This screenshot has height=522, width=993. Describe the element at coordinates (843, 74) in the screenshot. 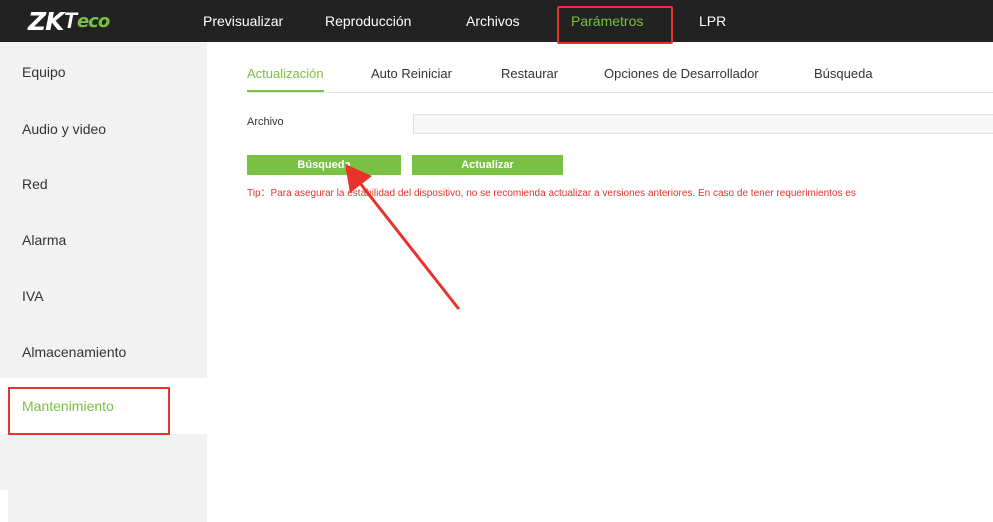

I see `tab-busqueda: Búsqueda` at that location.